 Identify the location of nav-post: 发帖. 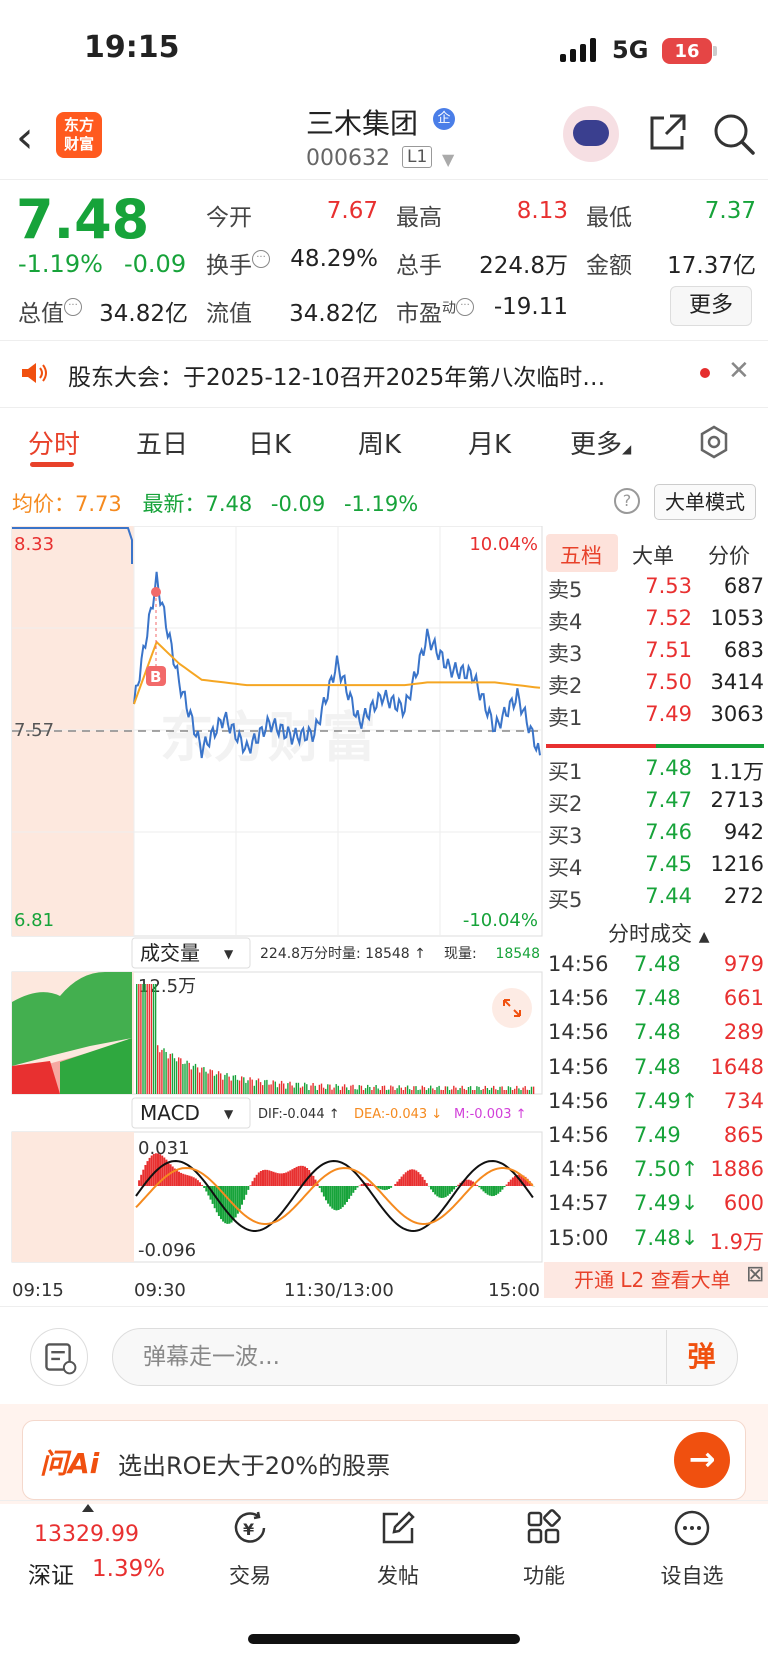
(398, 1549).